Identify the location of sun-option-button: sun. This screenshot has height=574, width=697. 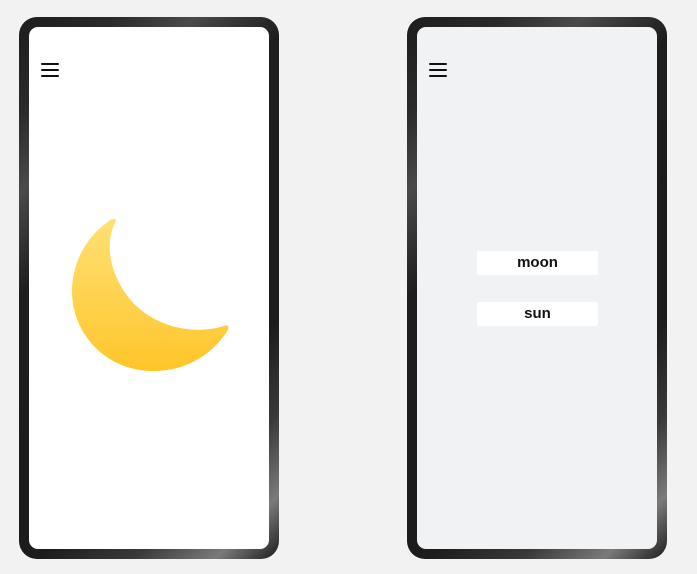
(537, 314).